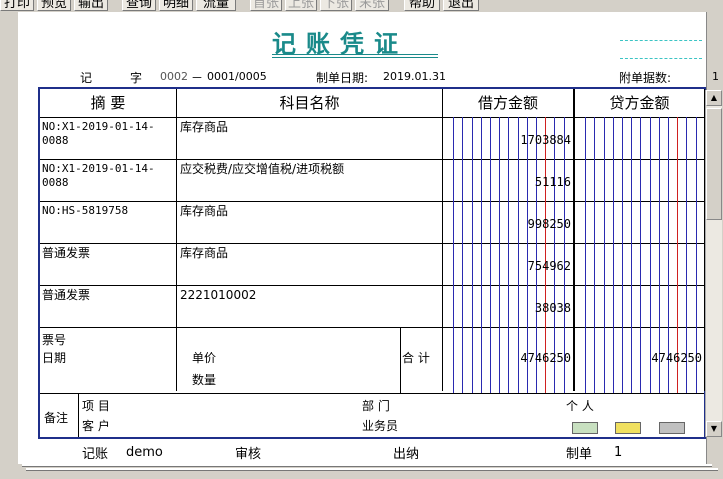  I want to click on qty-label: 数量, so click(204, 380).